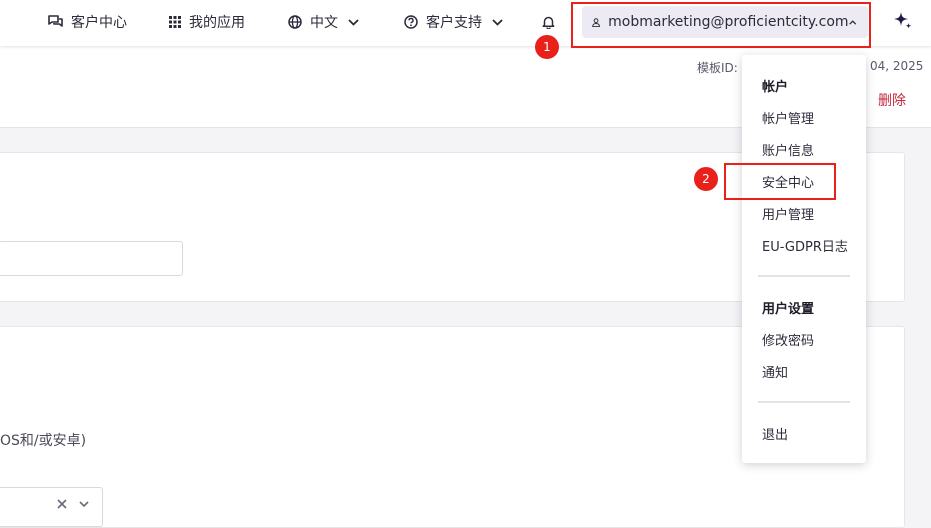 The image size is (931, 528). I want to click on menu-item-account-management: 帐户管理, so click(788, 117).